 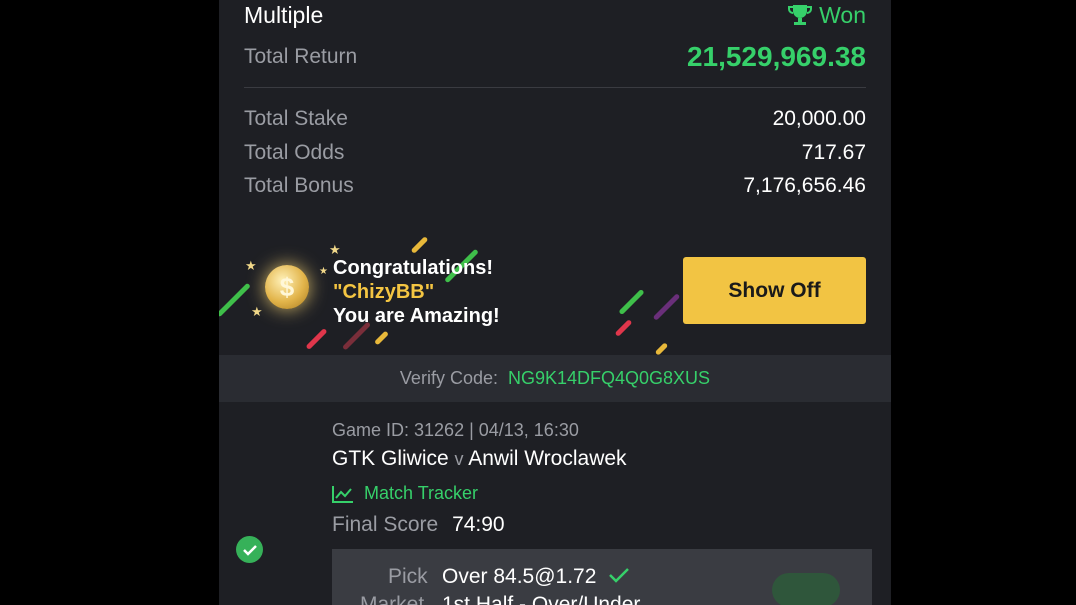 I want to click on check-circle-icon, so click(x=249, y=549).